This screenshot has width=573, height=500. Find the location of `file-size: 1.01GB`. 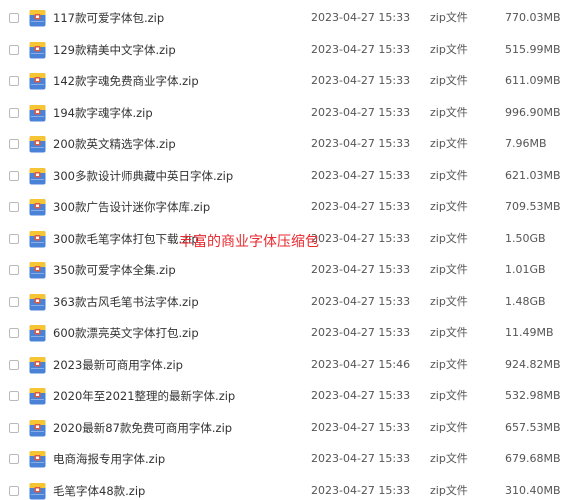

file-size: 1.01GB is located at coordinates (525, 269).